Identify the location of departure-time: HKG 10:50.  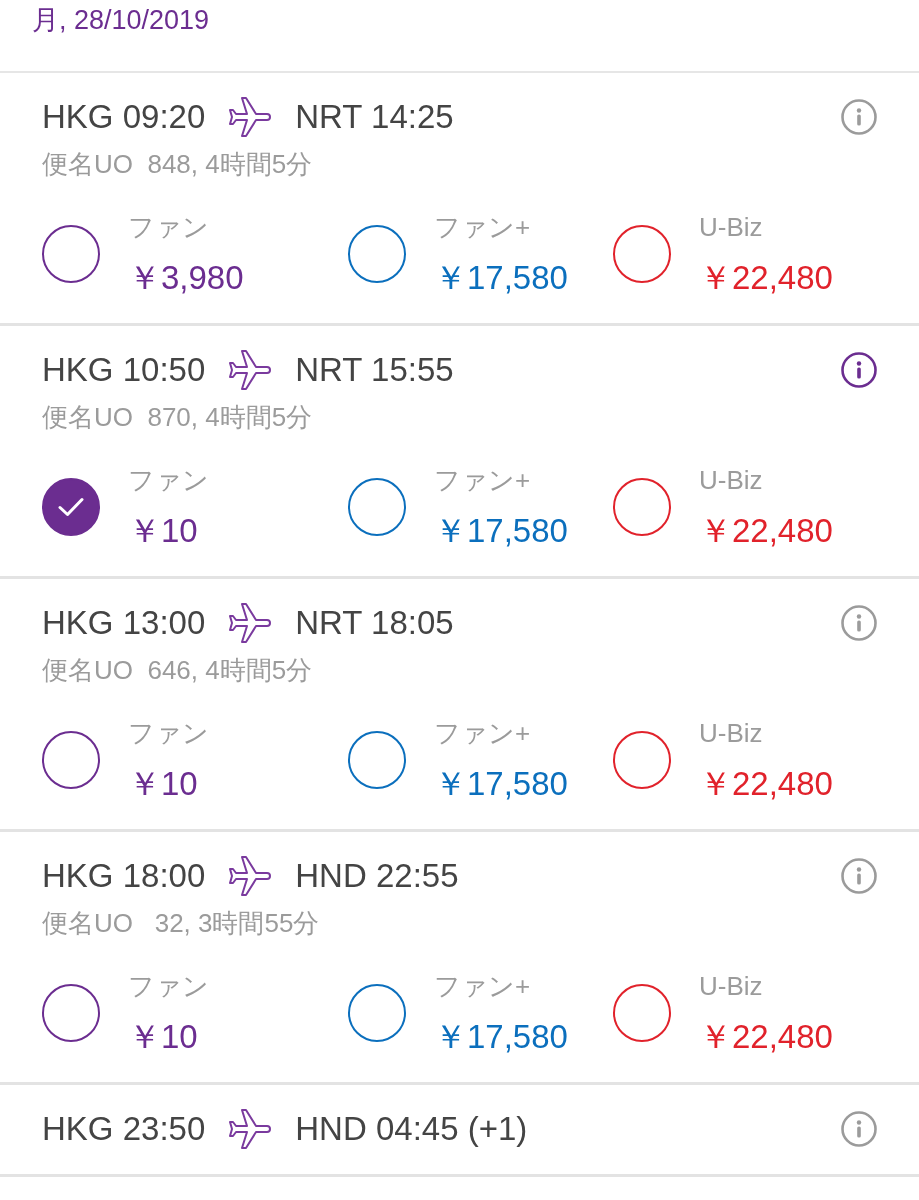
(124, 370).